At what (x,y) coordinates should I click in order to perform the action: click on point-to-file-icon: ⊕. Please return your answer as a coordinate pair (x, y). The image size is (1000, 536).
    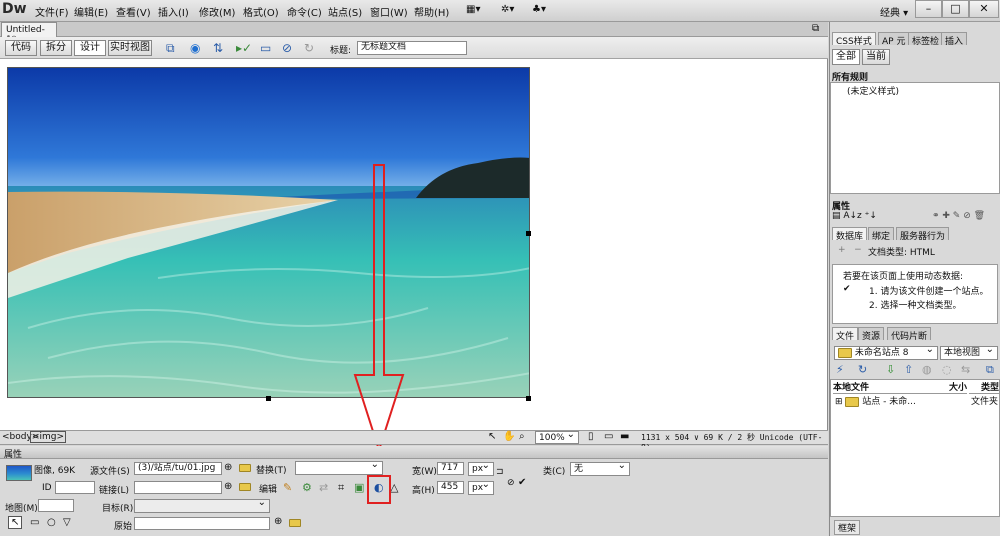
    Looking at the image, I should click on (228, 467).